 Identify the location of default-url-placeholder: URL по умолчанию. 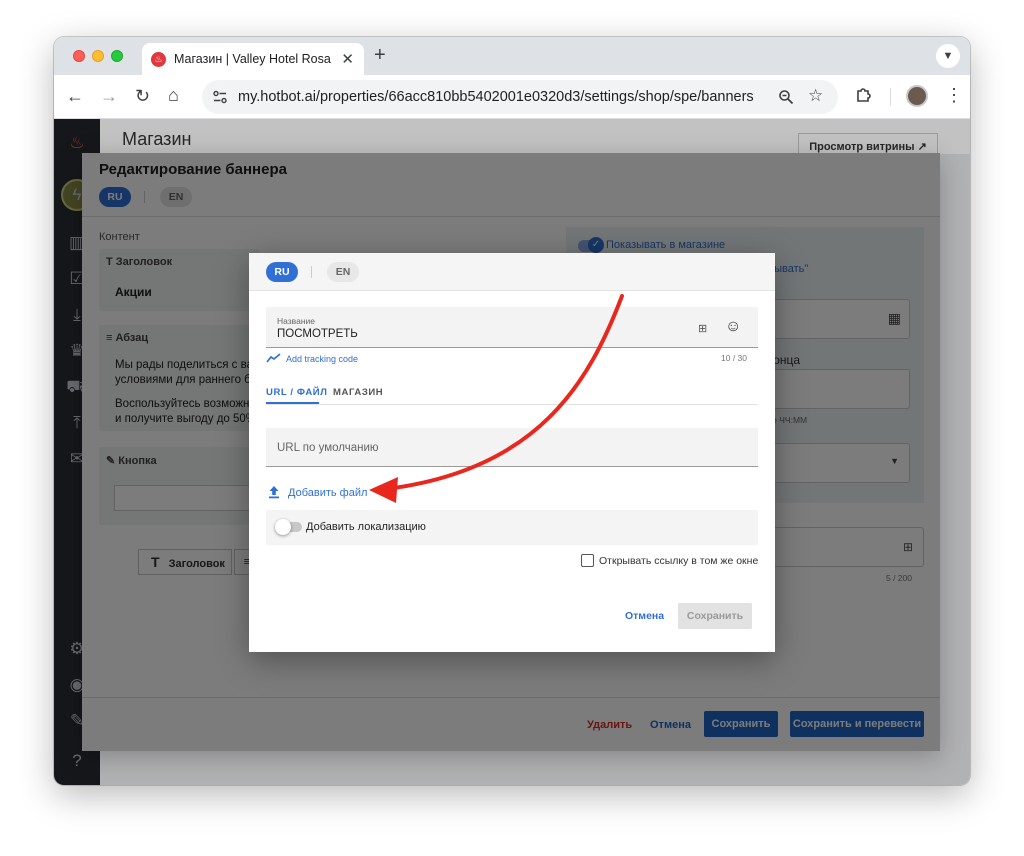
(328, 448).